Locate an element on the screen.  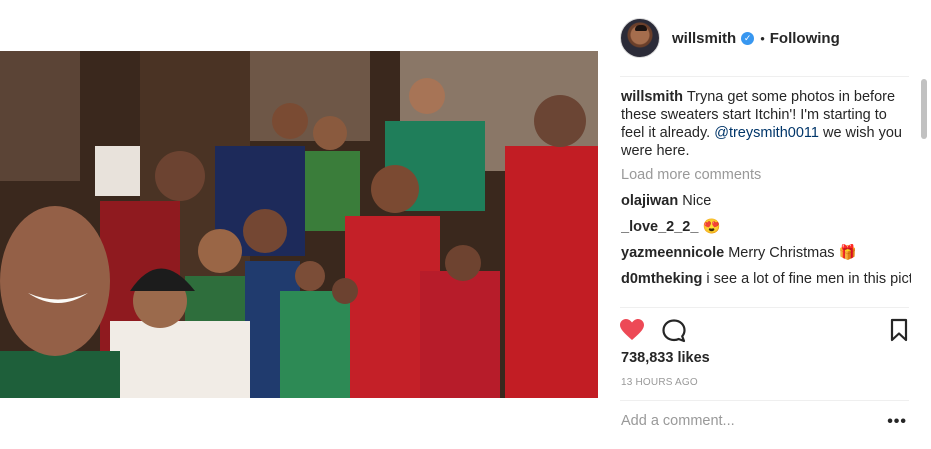
post-header: willsmith ✓ • Following is located at coordinates (730, 38).